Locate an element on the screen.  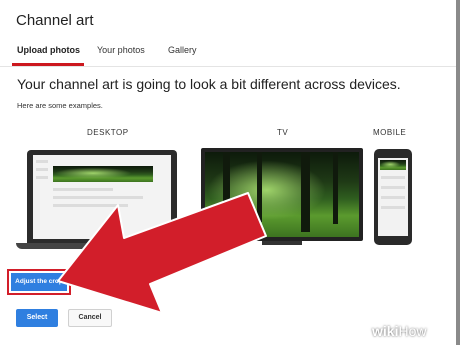
mobile-banner-image is located at coordinates (393, 165).